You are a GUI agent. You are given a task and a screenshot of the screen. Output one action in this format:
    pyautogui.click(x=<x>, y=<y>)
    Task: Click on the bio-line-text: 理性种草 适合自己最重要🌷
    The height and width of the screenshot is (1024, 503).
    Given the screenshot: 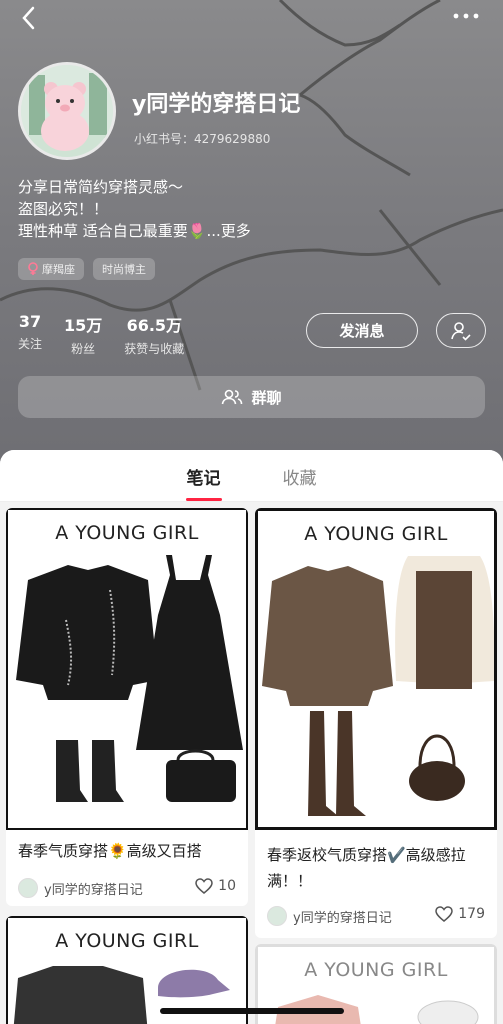 What is the action you would take?
    pyautogui.click(x=112, y=231)
    